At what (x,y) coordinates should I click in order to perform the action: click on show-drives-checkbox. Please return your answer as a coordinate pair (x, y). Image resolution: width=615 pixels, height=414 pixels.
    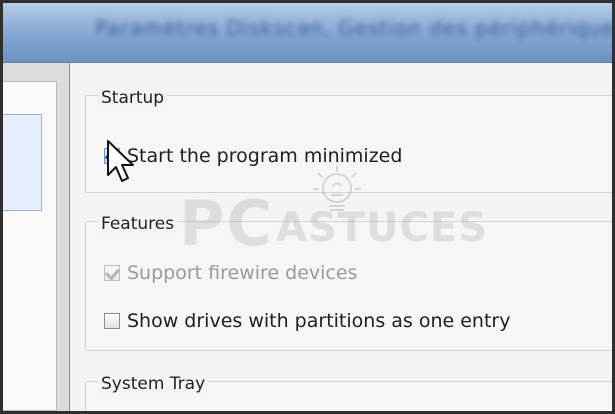
    Looking at the image, I should click on (112, 321).